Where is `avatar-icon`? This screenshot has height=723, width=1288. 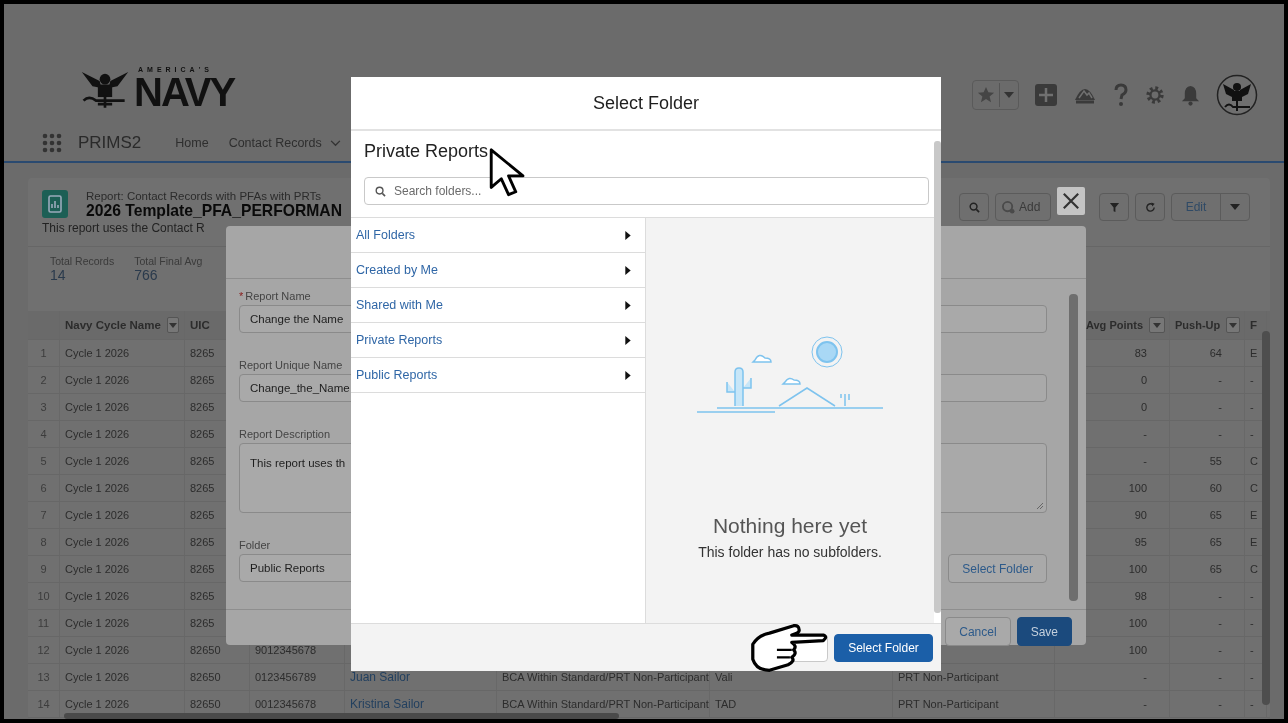 avatar-icon is located at coordinates (1237, 95).